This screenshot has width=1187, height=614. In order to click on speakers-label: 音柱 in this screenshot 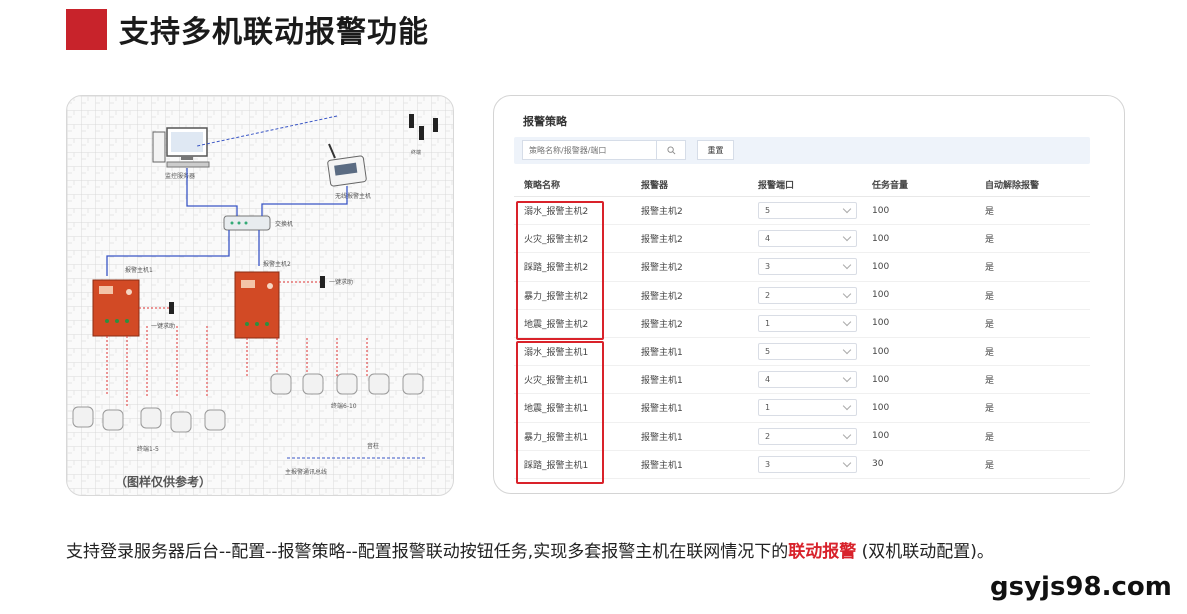, I will do `click(373, 446)`.